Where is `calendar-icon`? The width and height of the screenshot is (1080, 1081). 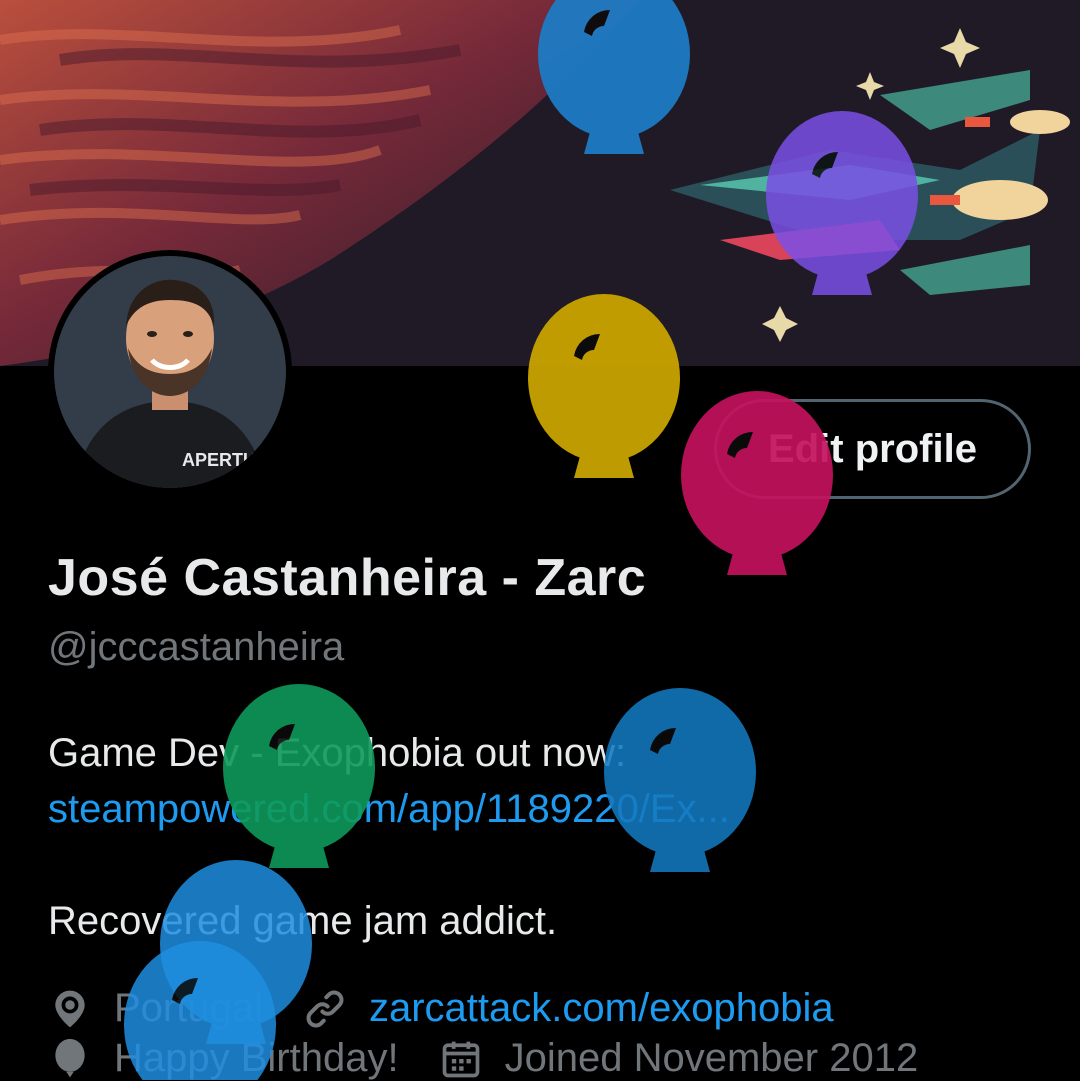 calendar-icon is located at coordinates (461, 1059).